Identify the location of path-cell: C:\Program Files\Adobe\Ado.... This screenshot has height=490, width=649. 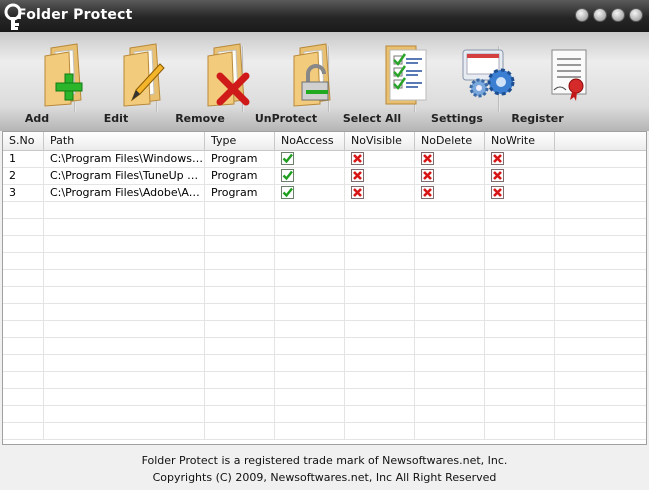
(124, 193).